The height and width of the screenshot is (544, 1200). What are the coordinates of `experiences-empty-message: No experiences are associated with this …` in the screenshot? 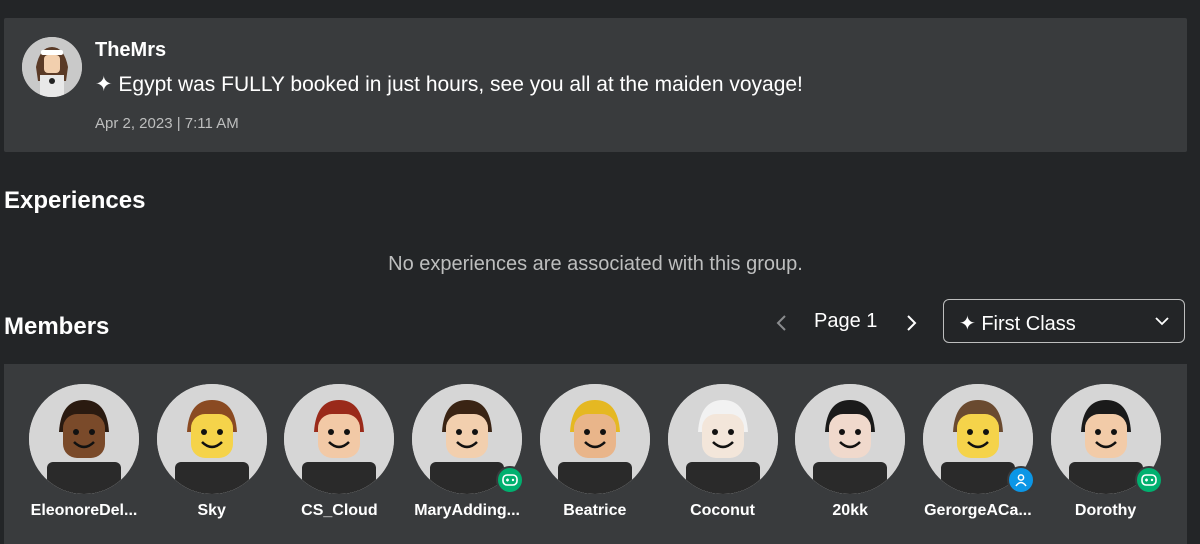 It's located at (595, 264).